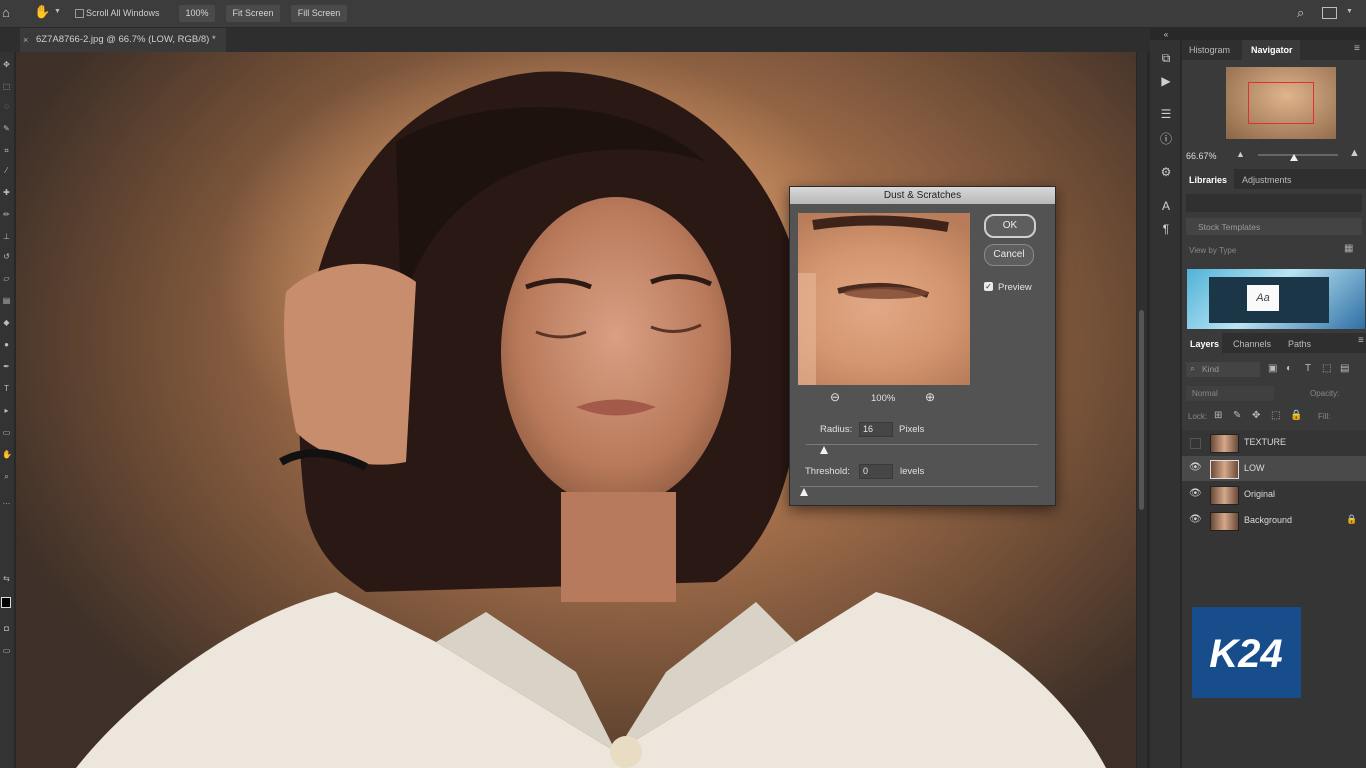 The width and height of the screenshot is (1366, 768). What do you see at coordinates (1344, 368) in the screenshot?
I see `filter-smart-icon: ▤` at bounding box center [1344, 368].